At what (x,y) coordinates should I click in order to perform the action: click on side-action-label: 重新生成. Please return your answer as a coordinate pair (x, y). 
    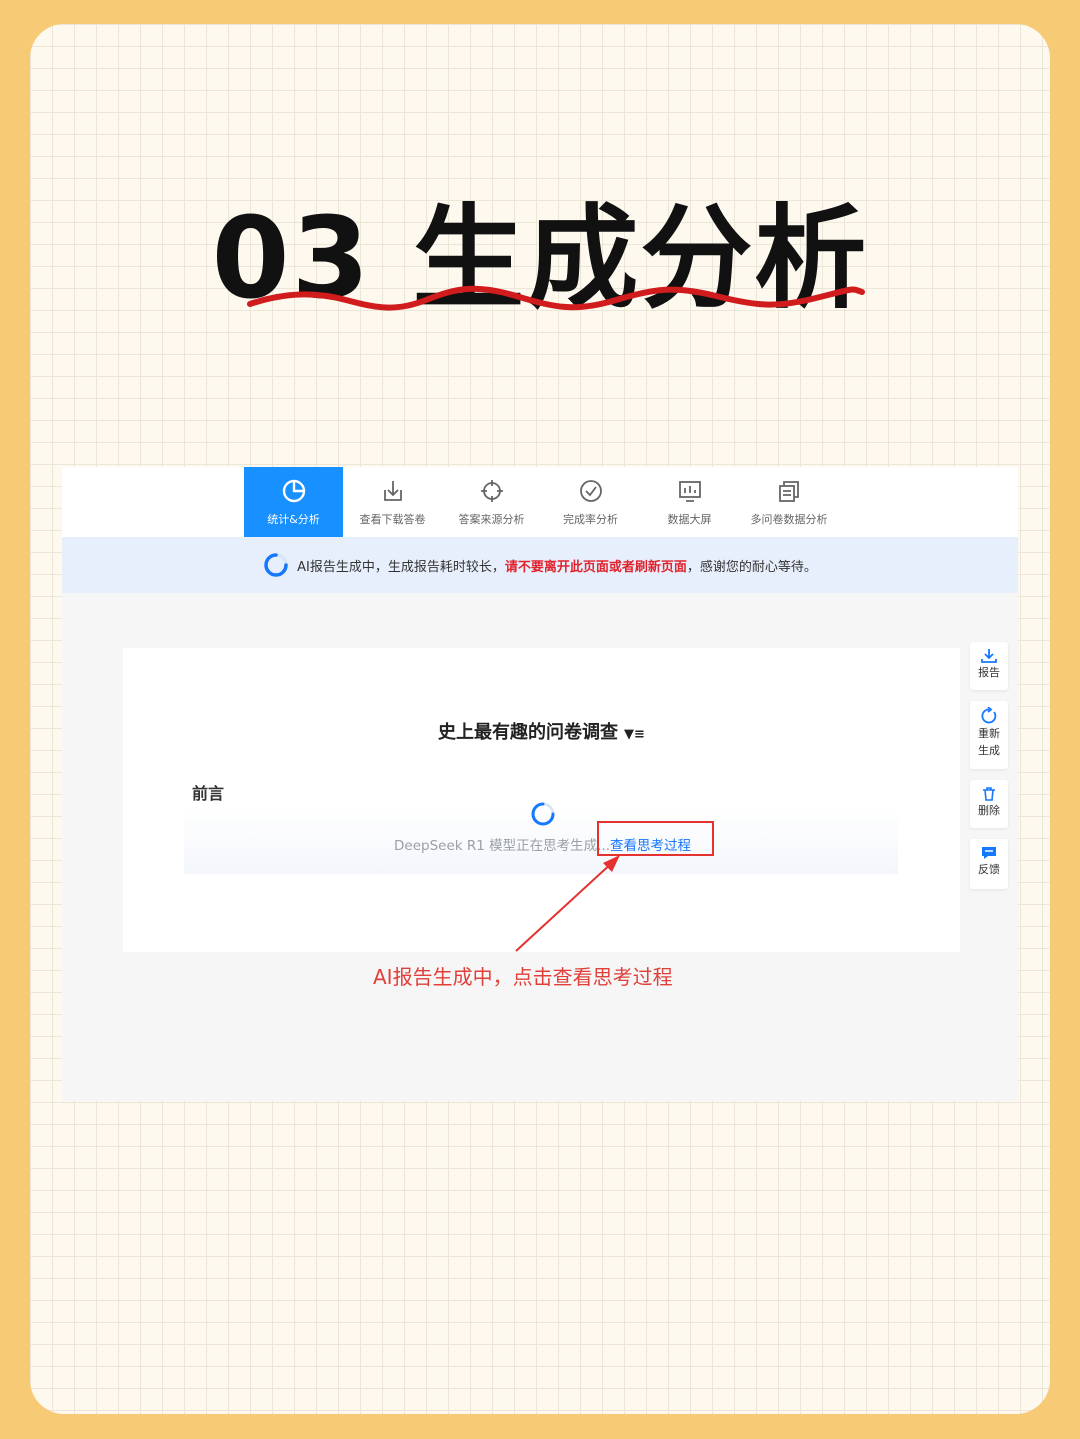
    Looking at the image, I should click on (989, 742).